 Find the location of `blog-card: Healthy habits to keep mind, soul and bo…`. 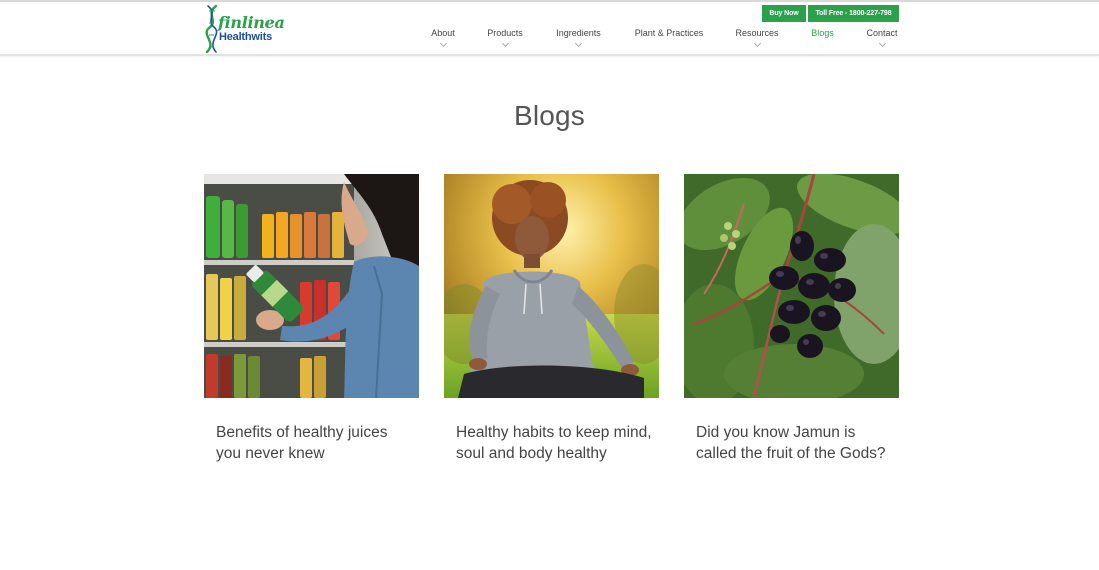

blog-card: Healthy habits to keep mind, soul and bo… is located at coordinates (551, 319).